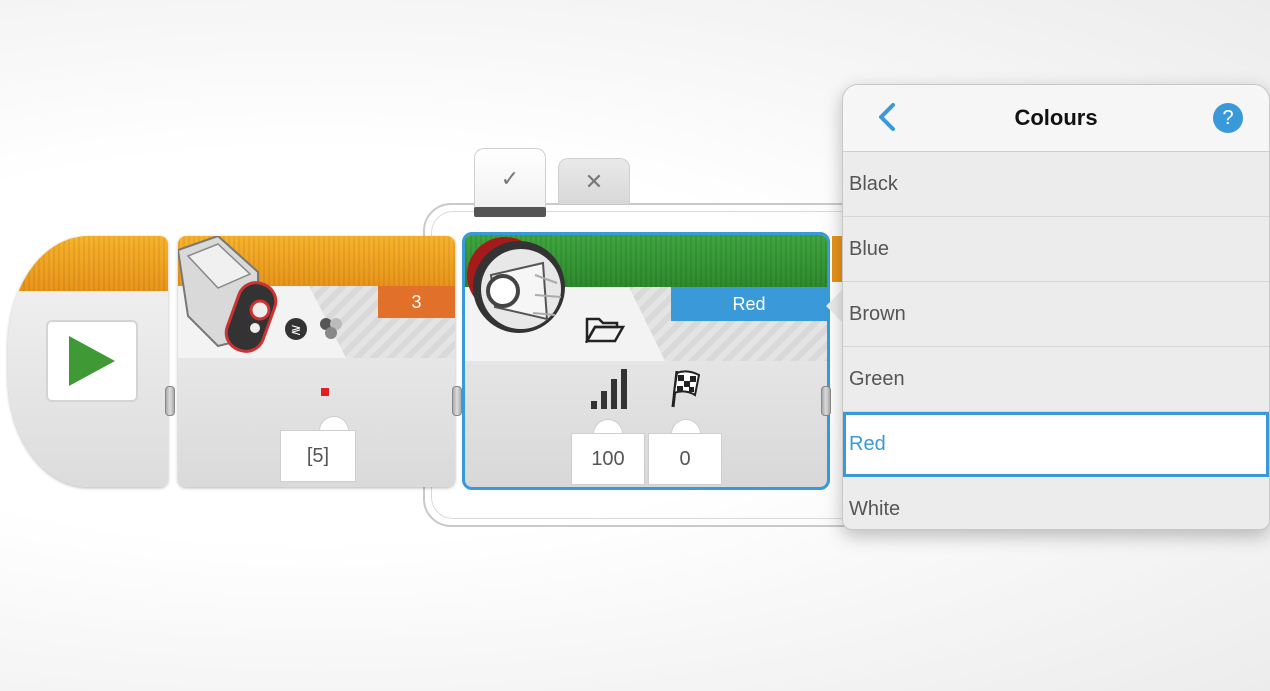 This screenshot has height=691, width=1270. What do you see at coordinates (313, 329) in the screenshot?
I see `color-mode-icon: ≷` at bounding box center [313, 329].